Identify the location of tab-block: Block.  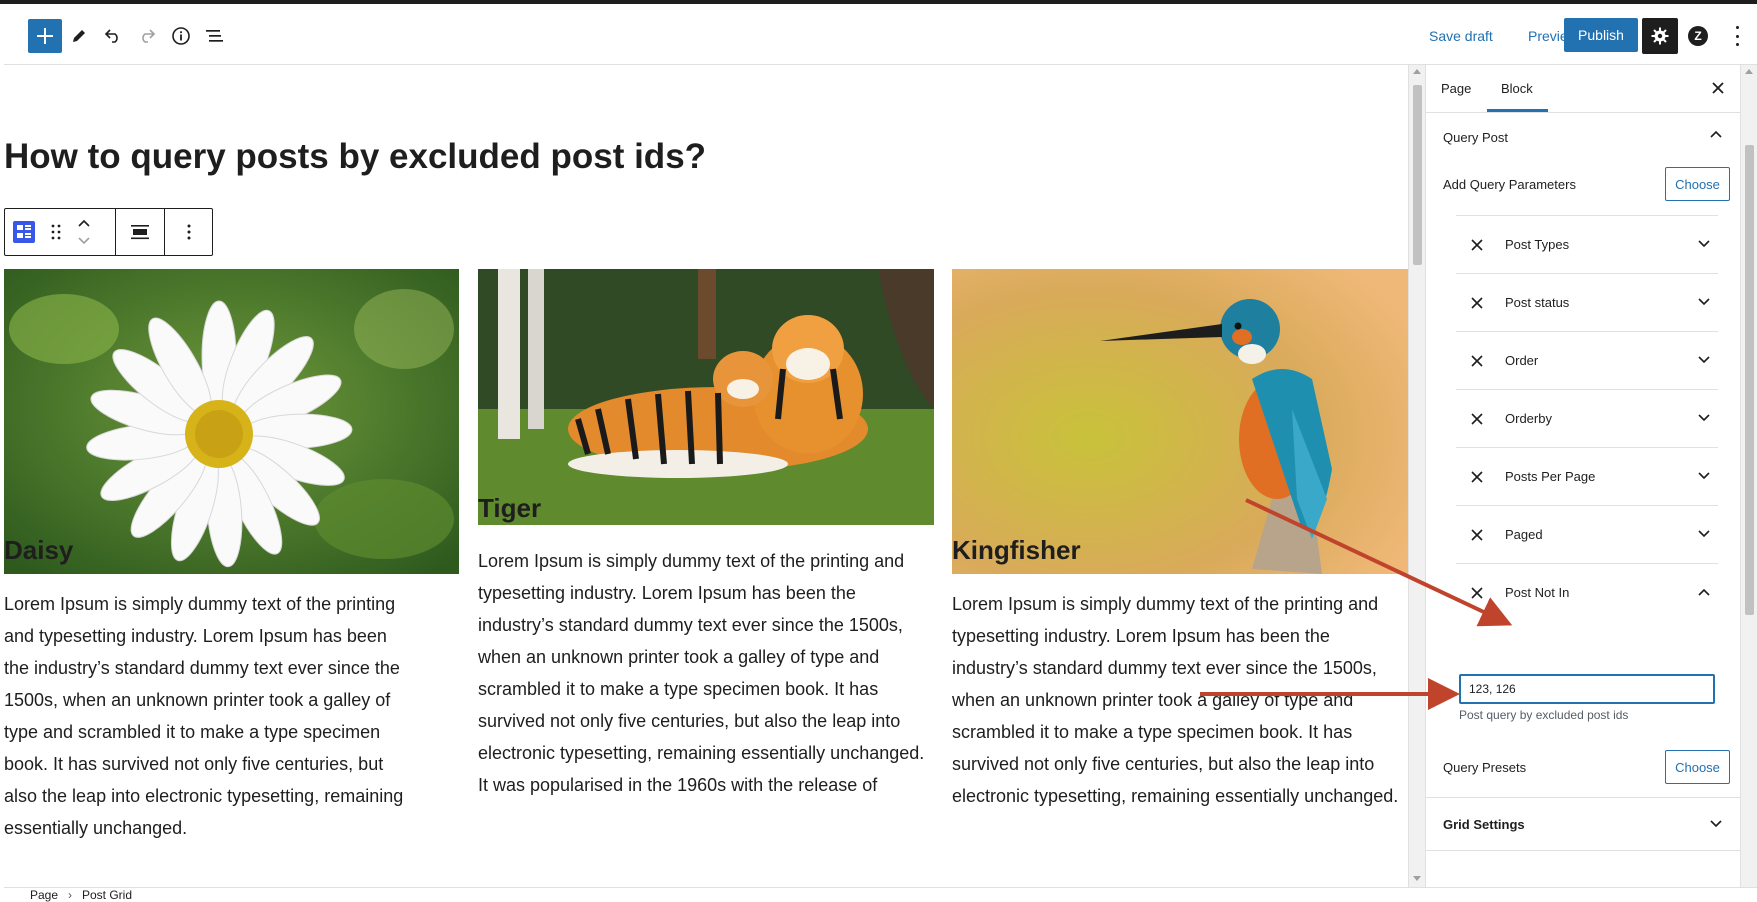
(1517, 88).